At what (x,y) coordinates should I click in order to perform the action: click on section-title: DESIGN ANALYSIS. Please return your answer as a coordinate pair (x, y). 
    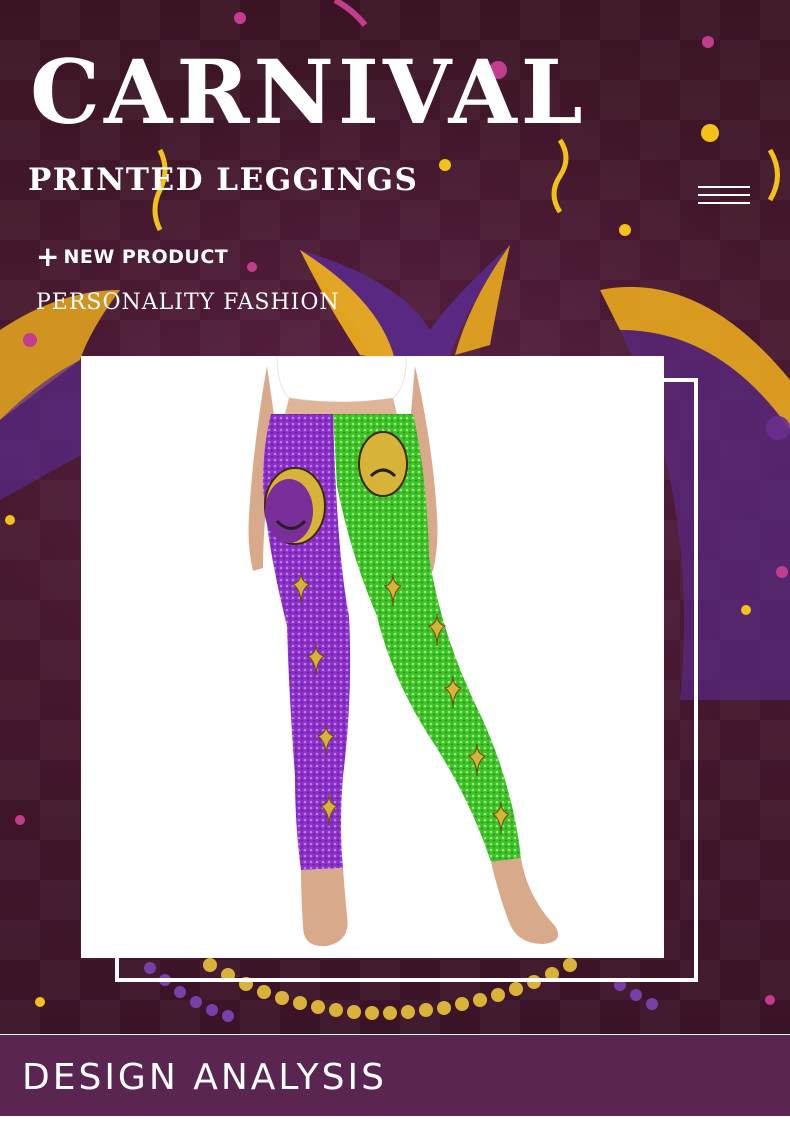
    Looking at the image, I should click on (204, 1077).